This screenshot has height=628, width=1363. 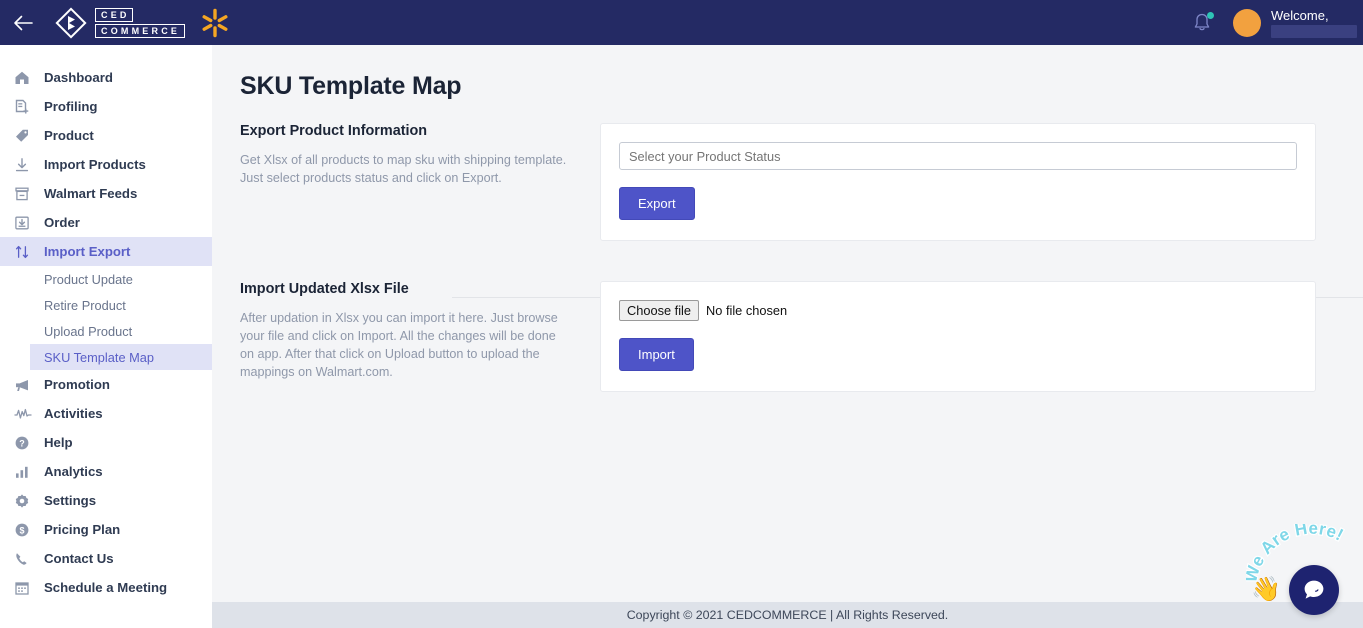 What do you see at coordinates (659, 310) in the screenshot?
I see `choose-file-button: Choose file` at bounding box center [659, 310].